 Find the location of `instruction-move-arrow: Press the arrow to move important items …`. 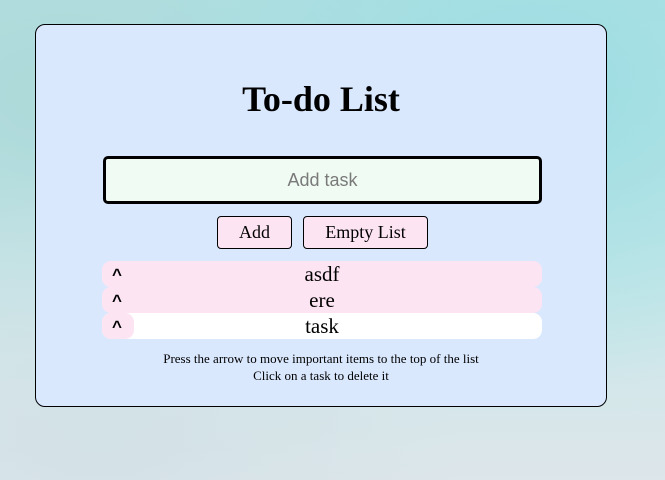

instruction-move-arrow: Press the arrow to move important items … is located at coordinates (321, 358).